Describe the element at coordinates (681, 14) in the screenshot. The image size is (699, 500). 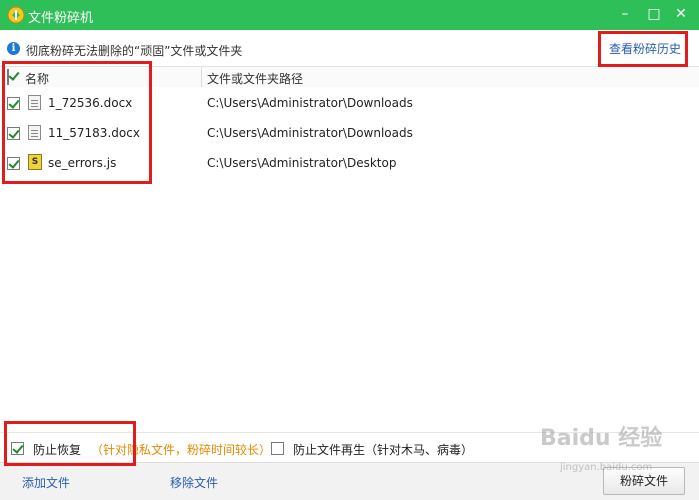
I see `close-button: ✕` at that location.